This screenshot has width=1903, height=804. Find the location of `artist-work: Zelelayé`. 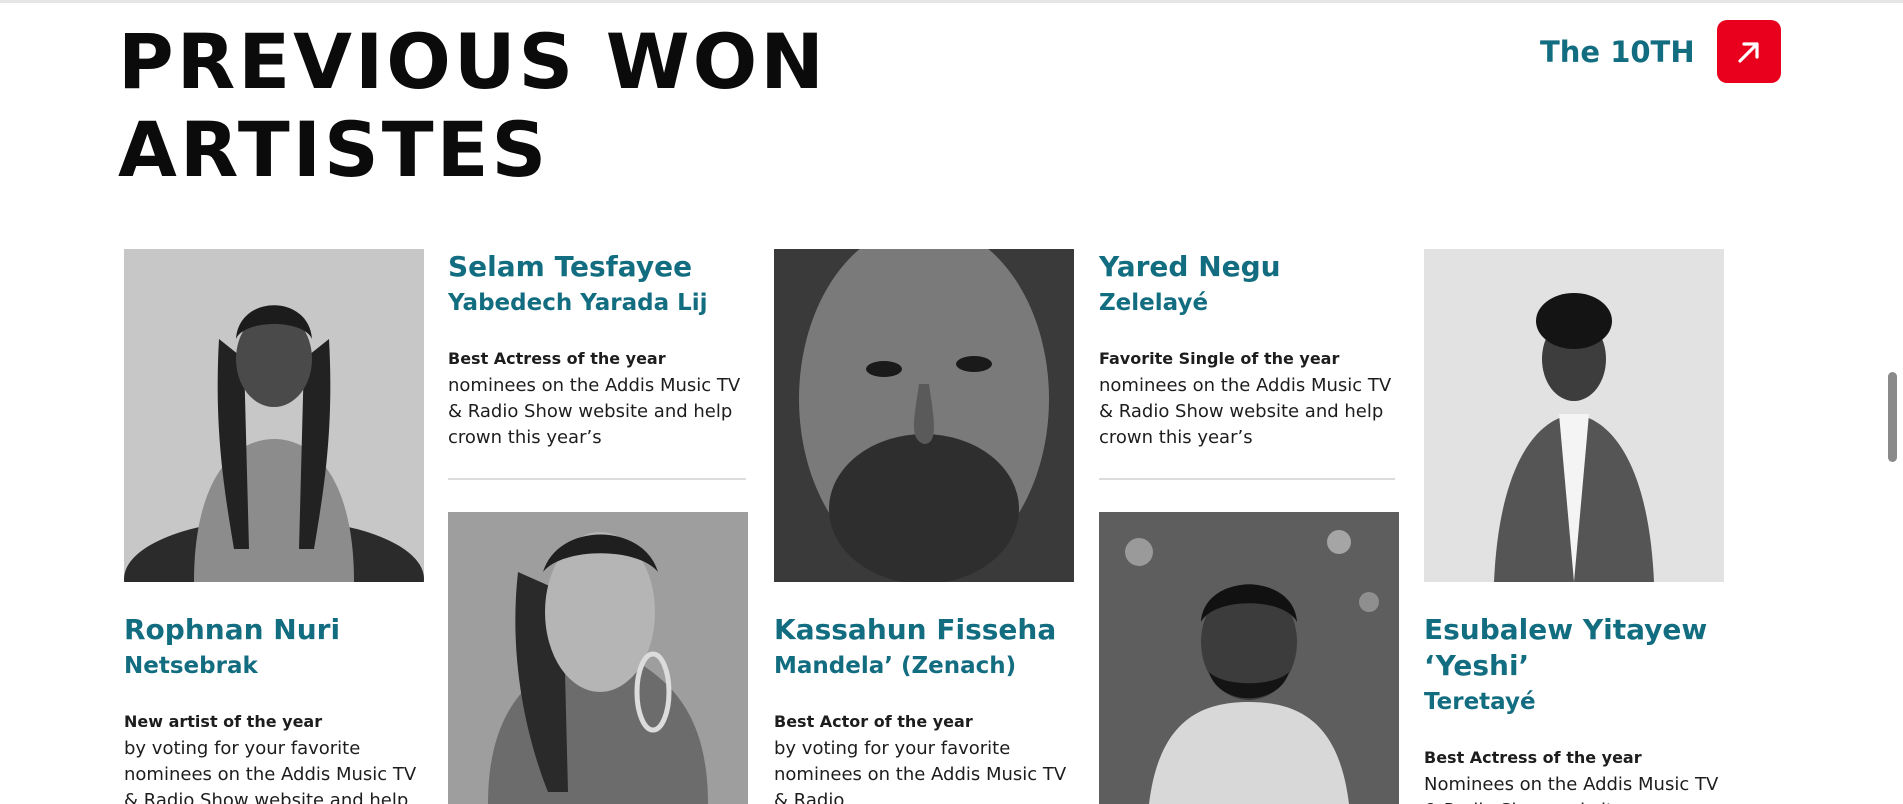

artist-work: Zelelayé is located at coordinates (1154, 303).